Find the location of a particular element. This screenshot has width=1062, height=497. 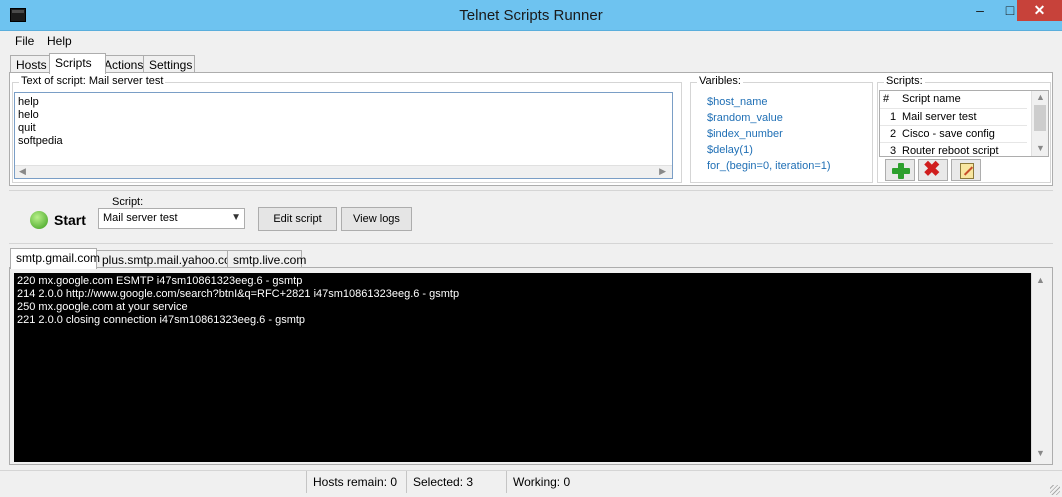

table-row-name: Router reboot script is located at coordinates (950, 150).